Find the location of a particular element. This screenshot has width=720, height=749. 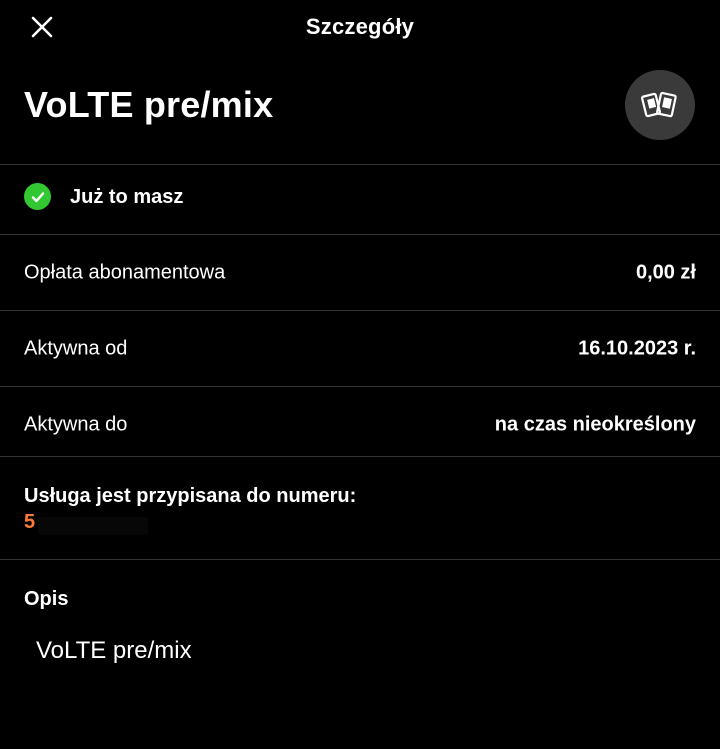

cards-icon is located at coordinates (659, 104).